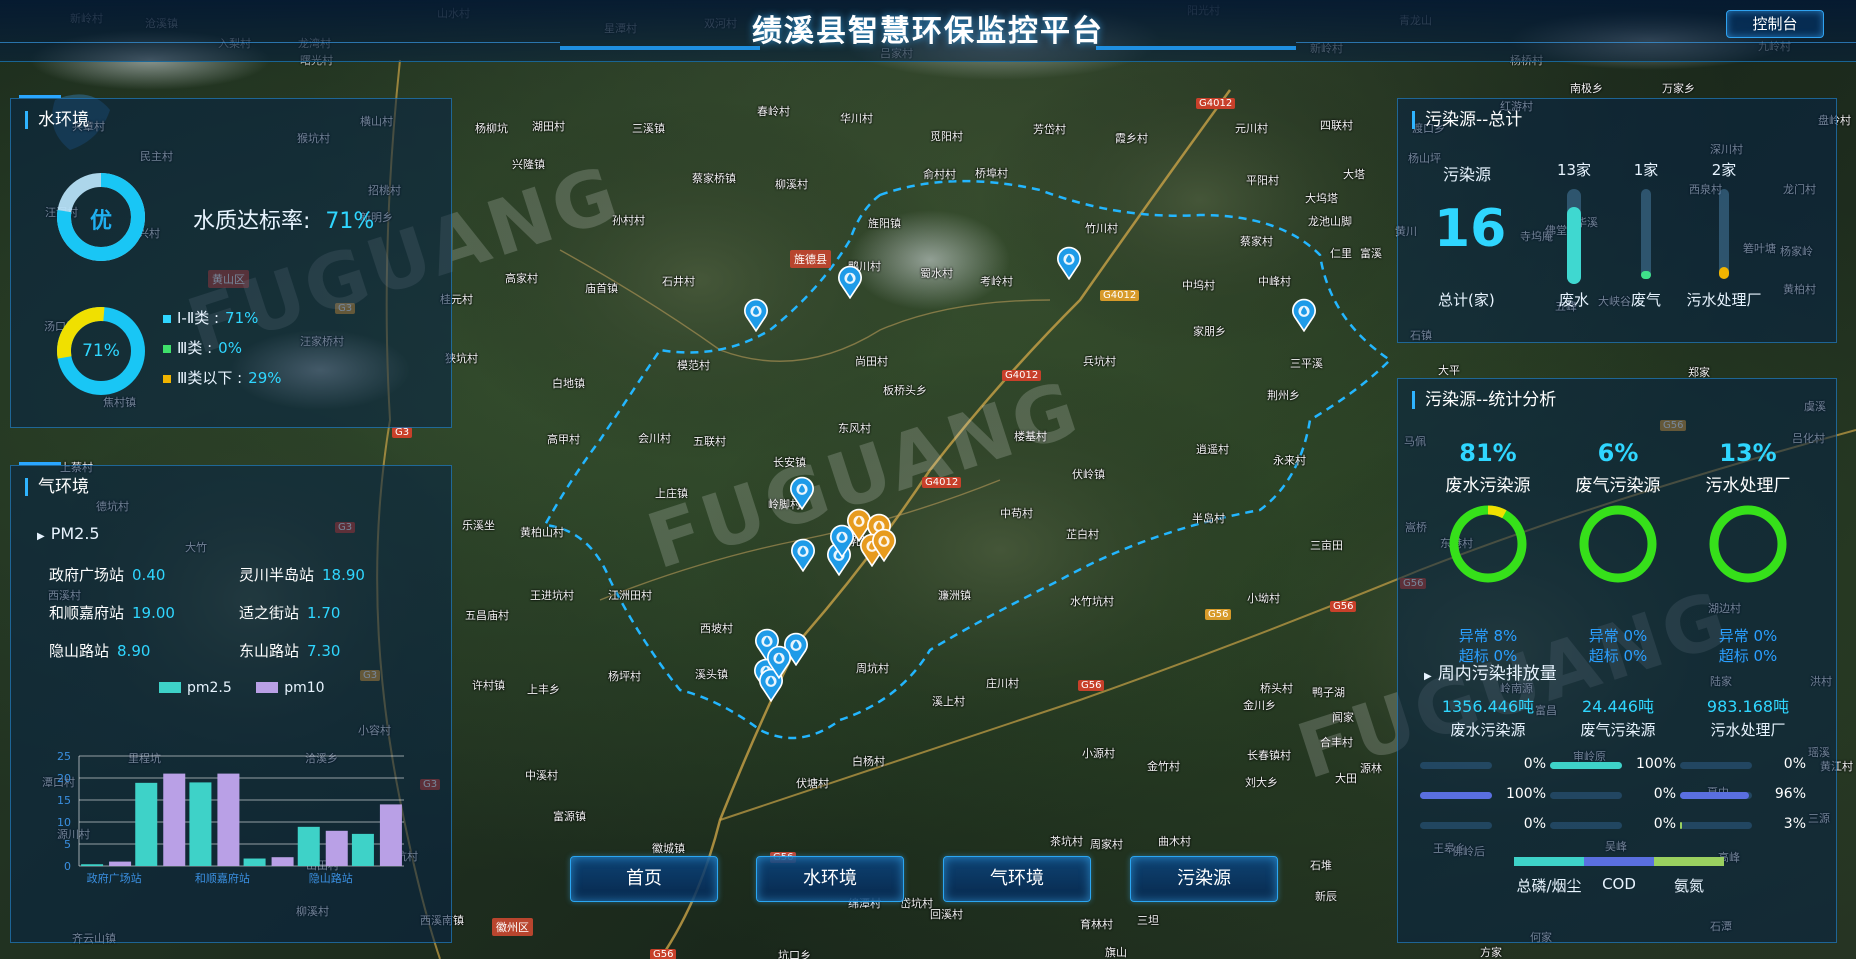 Image resolution: width=1856 pixels, height=959 pixels. I want to click on source-label: 污染源, so click(1467, 174).